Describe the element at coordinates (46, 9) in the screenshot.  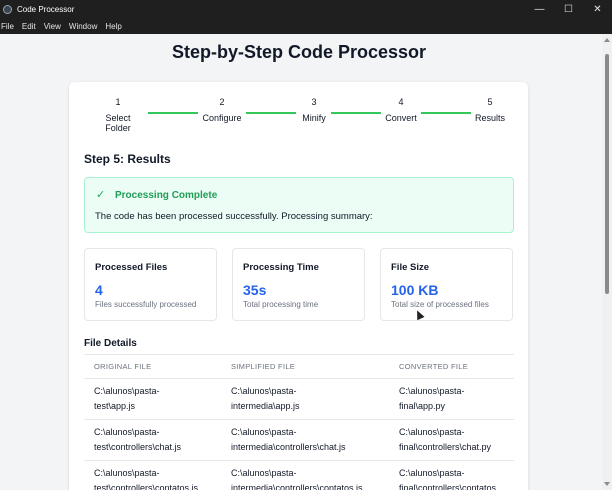
I see `window-title: Code Processor` at that location.